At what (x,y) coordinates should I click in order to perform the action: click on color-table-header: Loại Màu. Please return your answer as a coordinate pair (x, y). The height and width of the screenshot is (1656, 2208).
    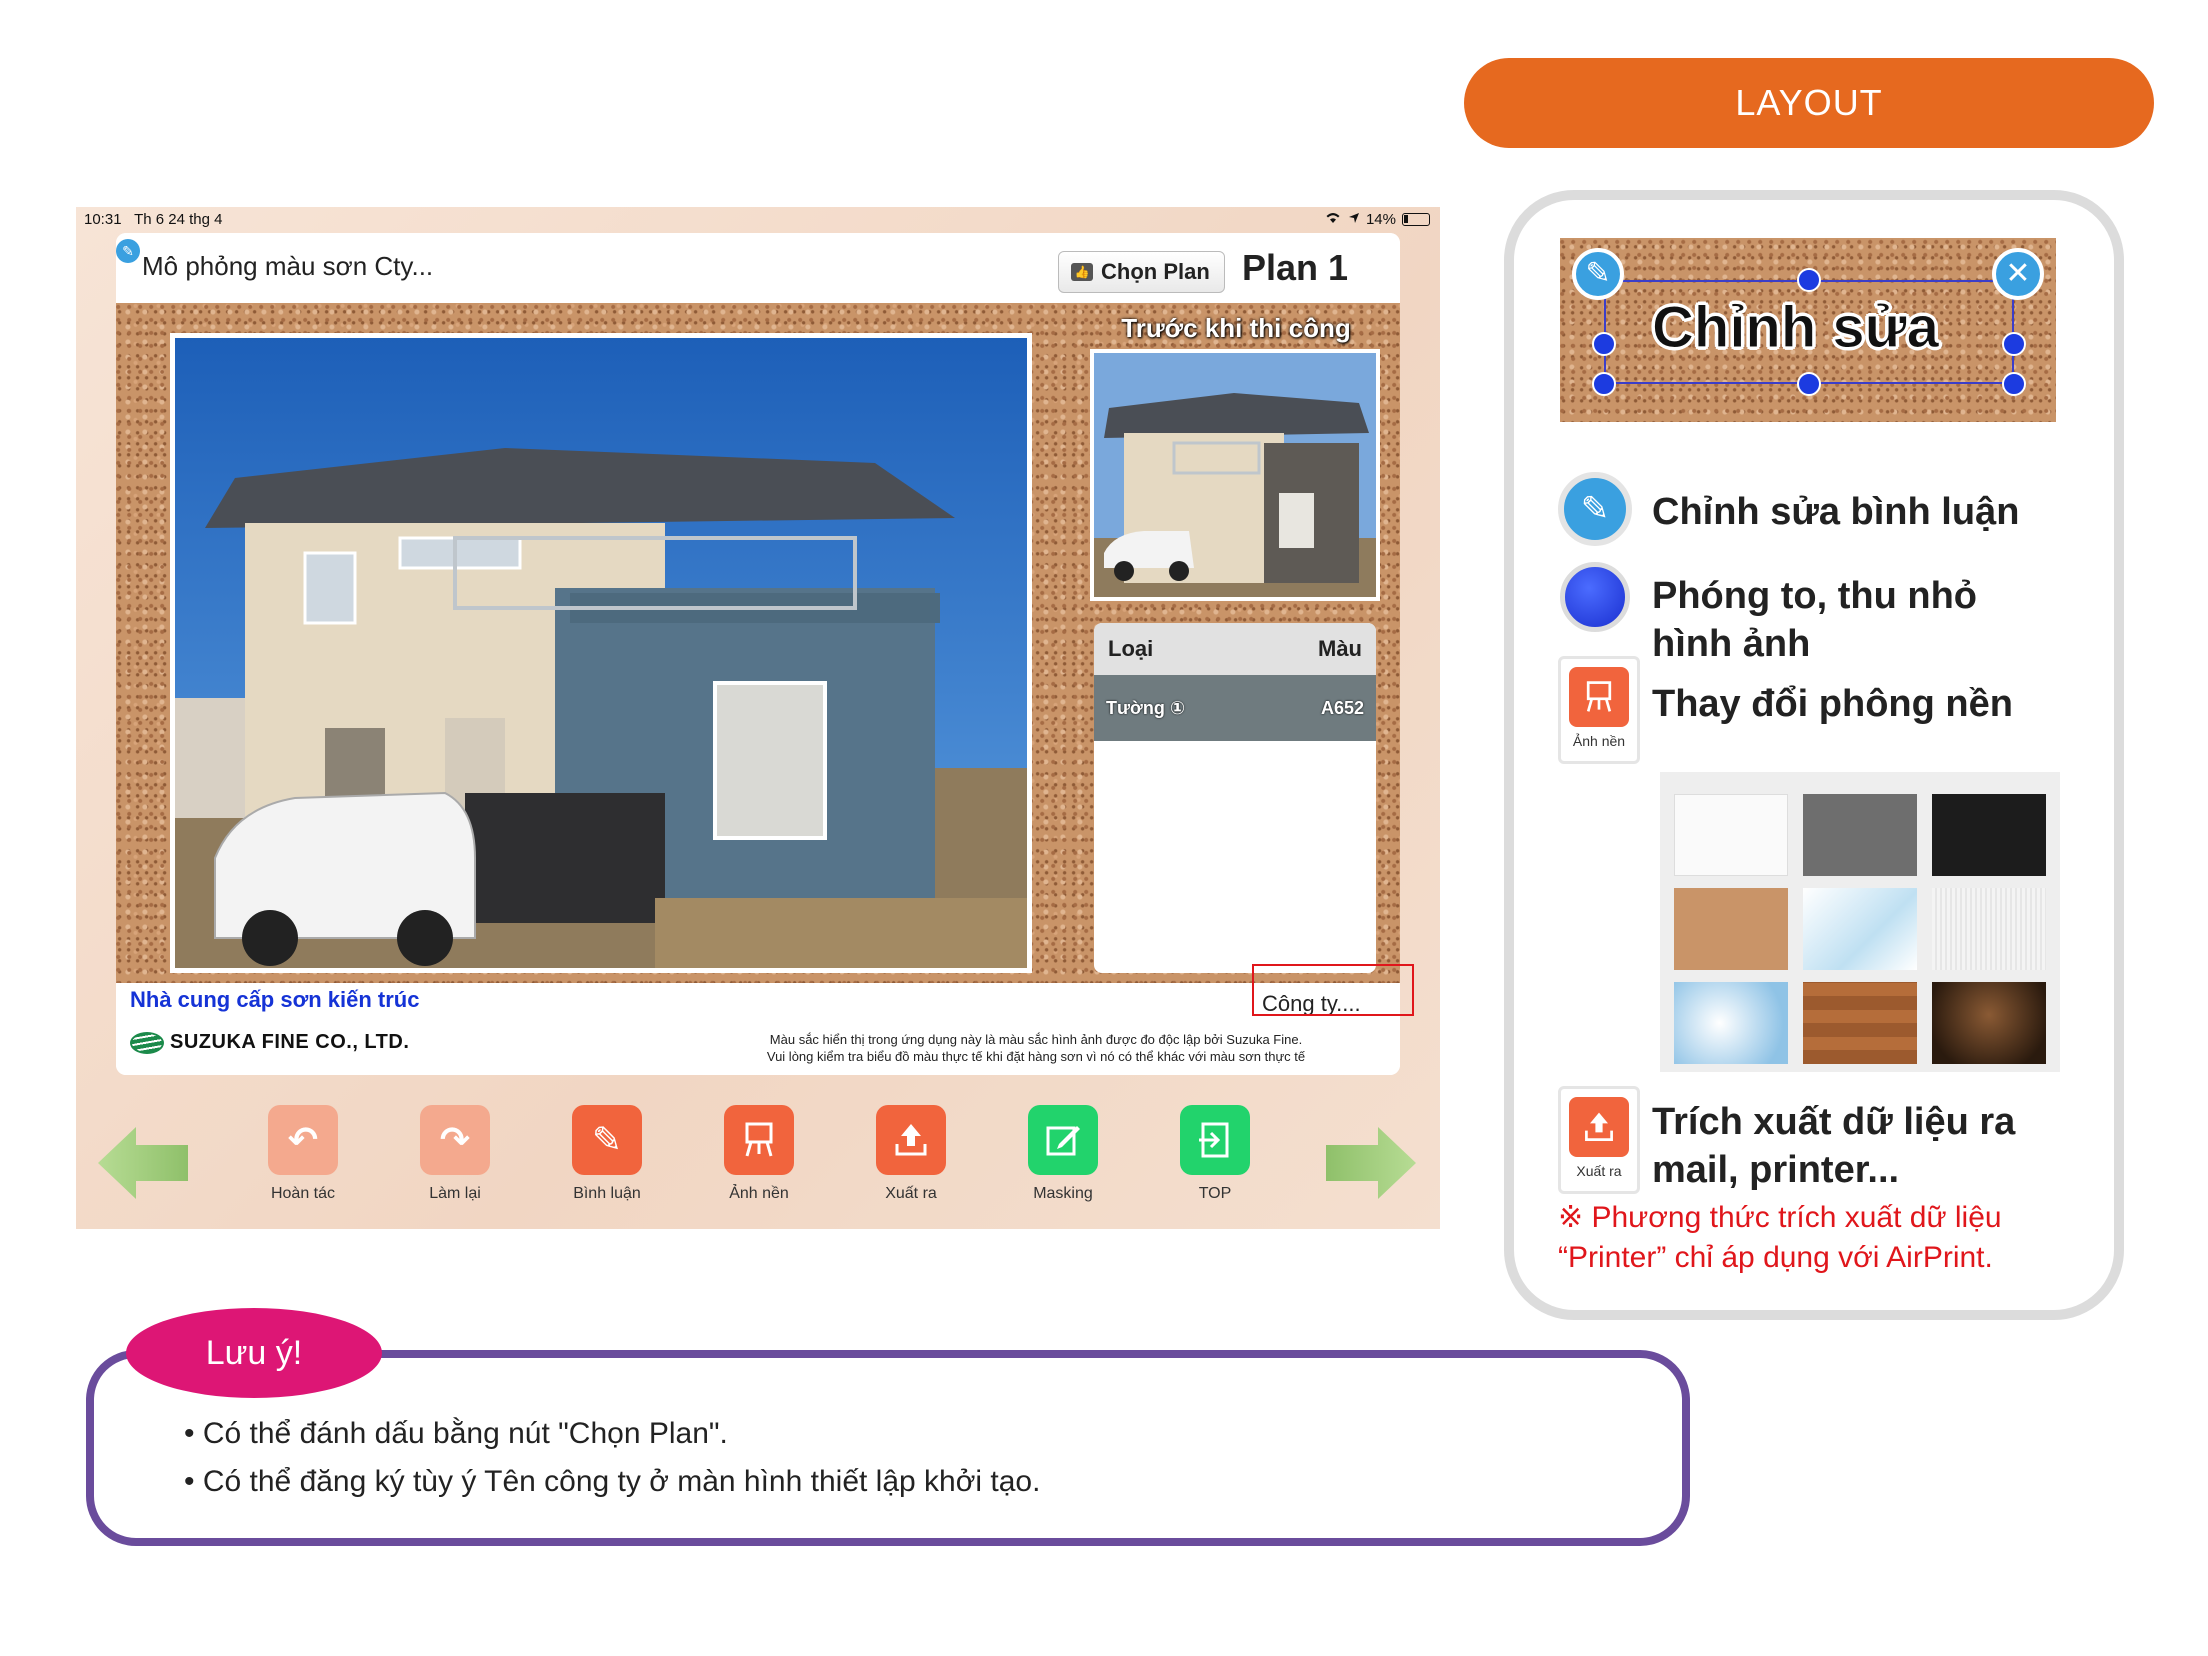
    Looking at the image, I should click on (1235, 649).